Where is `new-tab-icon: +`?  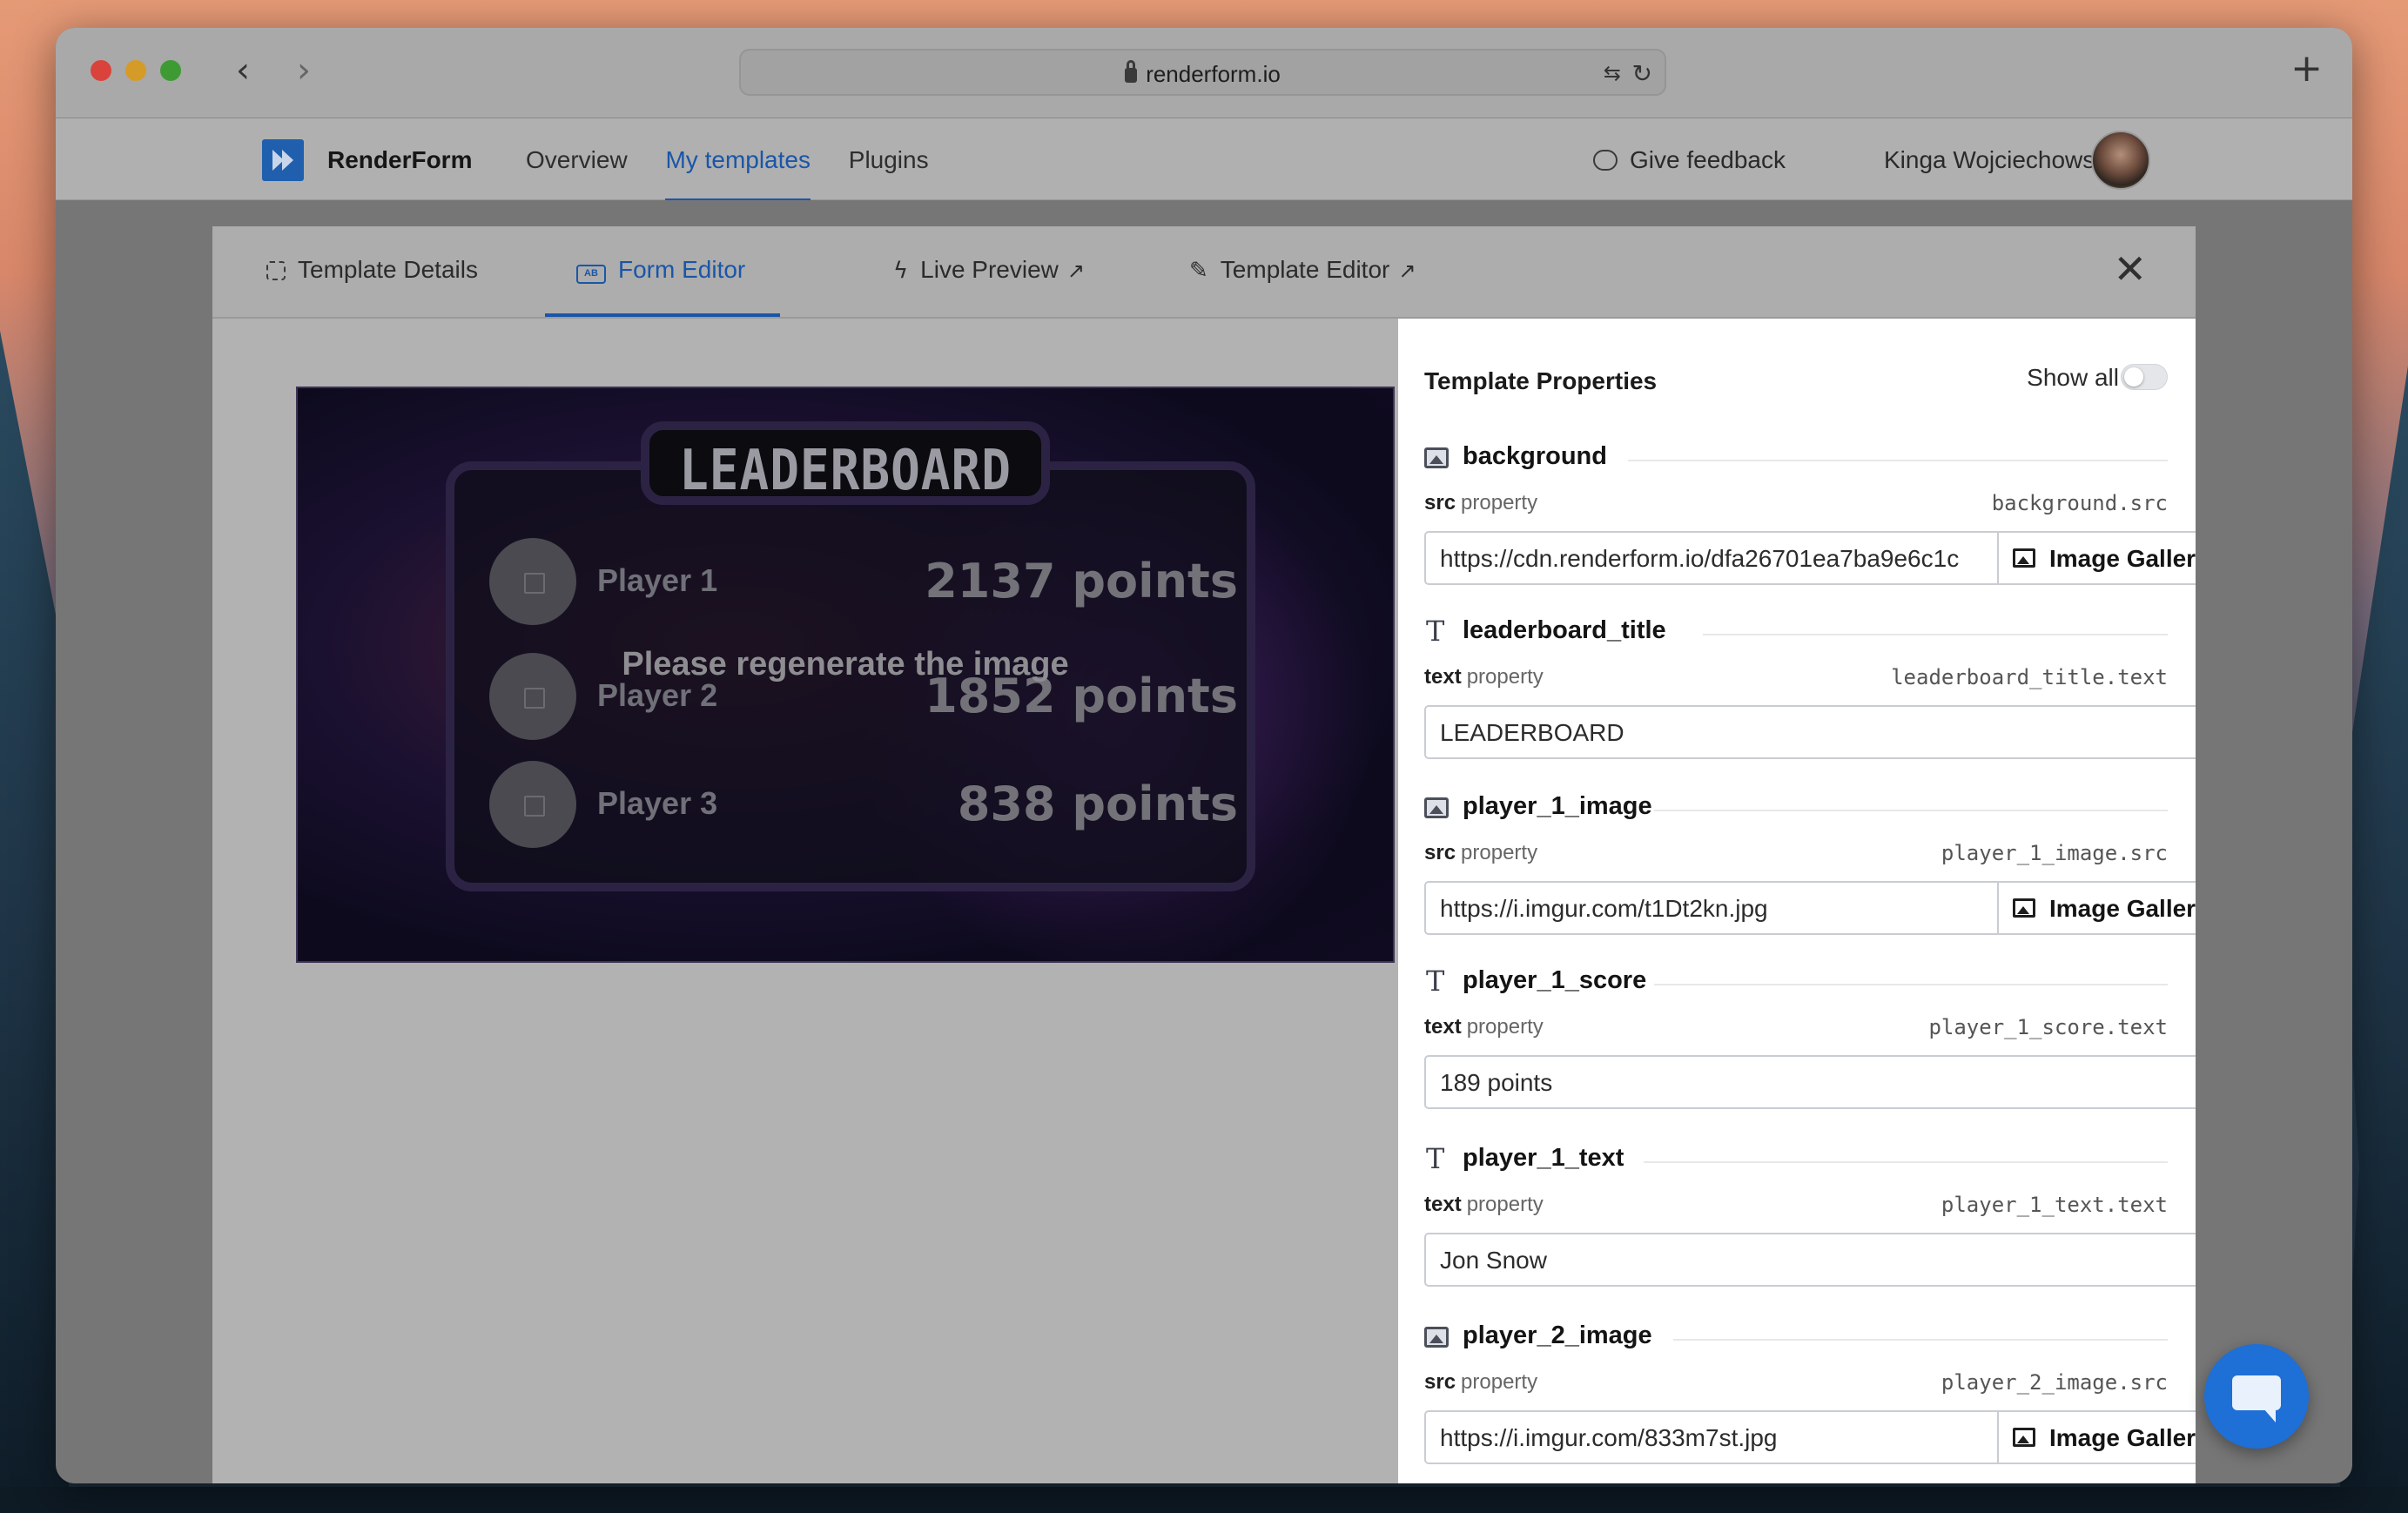
new-tab-icon: + is located at coordinates (2306, 69).